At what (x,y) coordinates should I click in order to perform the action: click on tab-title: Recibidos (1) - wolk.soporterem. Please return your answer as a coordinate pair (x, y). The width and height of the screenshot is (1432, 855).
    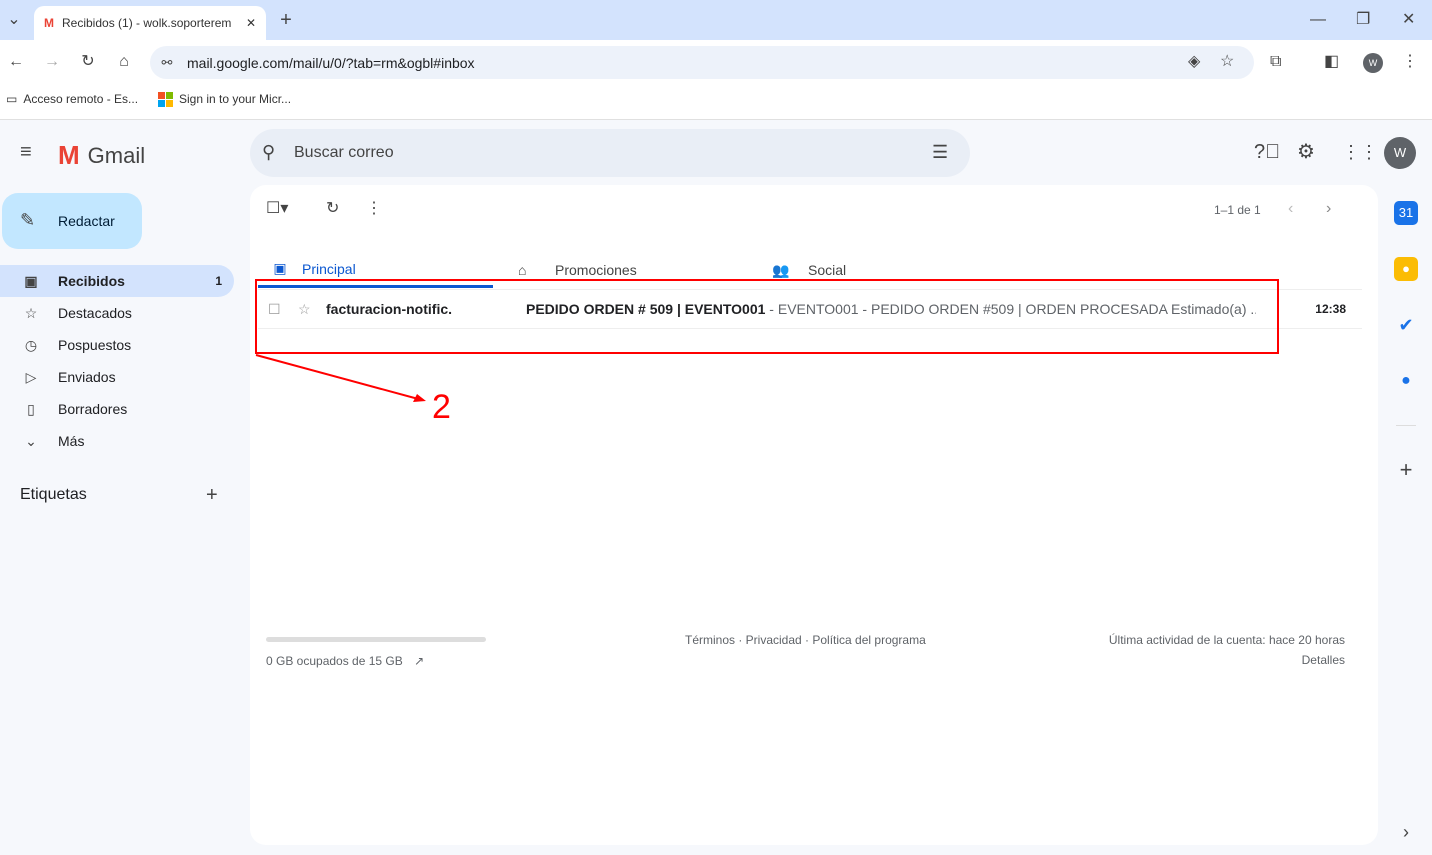
    Looking at the image, I should click on (147, 23).